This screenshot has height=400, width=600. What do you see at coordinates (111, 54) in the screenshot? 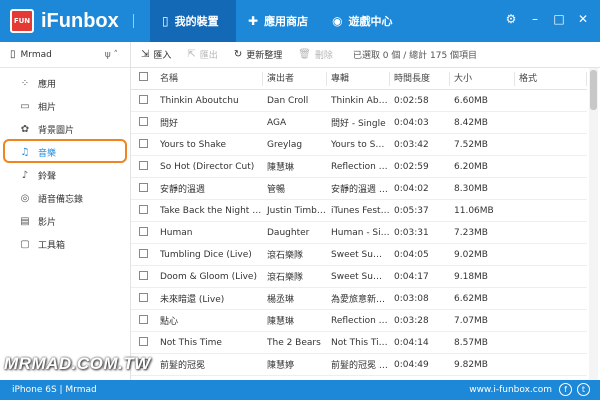
I see `usb-icon: ψ ˄` at bounding box center [111, 54].